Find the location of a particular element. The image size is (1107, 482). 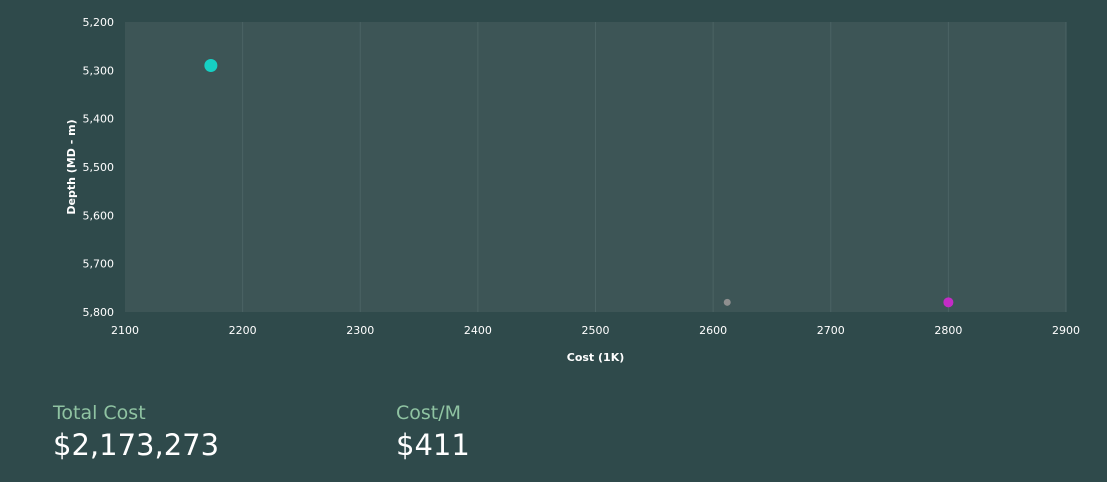

x-axis-ticks: 2100 2200 2300 2400 2500 2600 2700 2800 2900 is located at coordinates (595, 330).